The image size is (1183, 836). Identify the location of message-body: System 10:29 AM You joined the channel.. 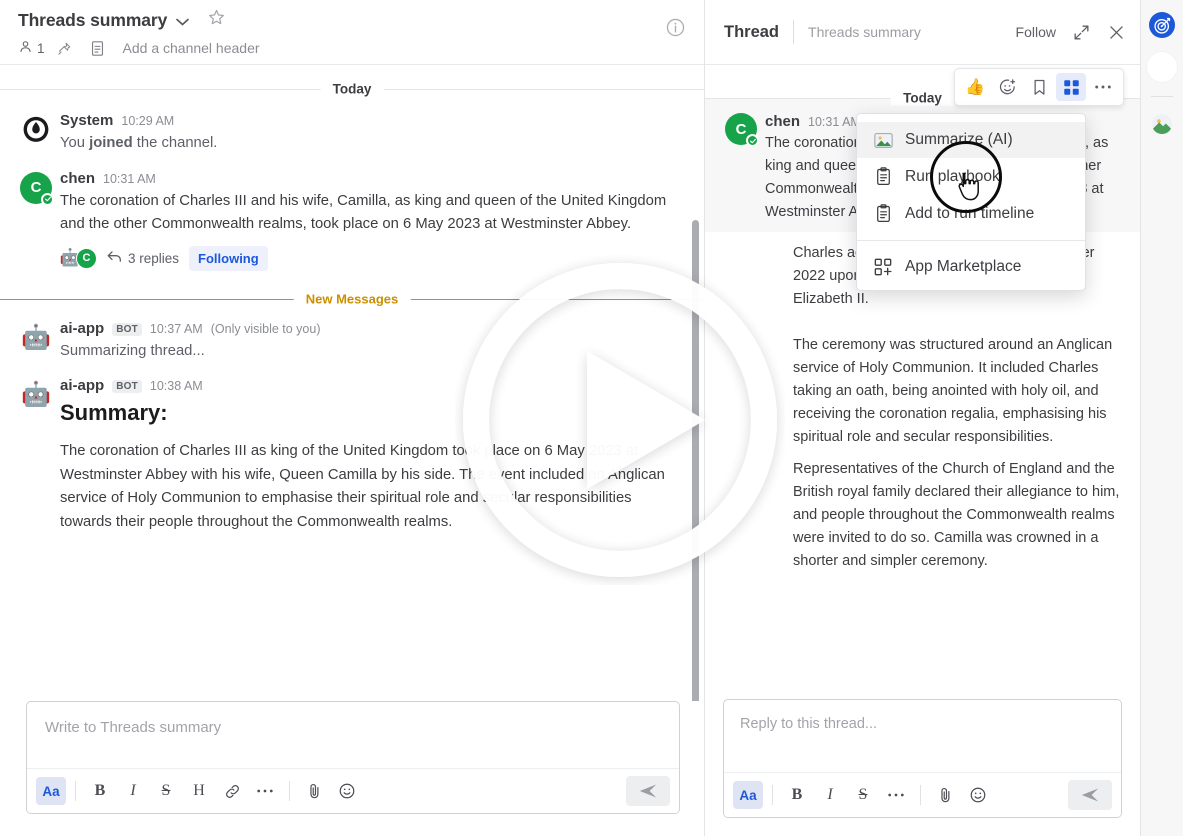
(372, 134).